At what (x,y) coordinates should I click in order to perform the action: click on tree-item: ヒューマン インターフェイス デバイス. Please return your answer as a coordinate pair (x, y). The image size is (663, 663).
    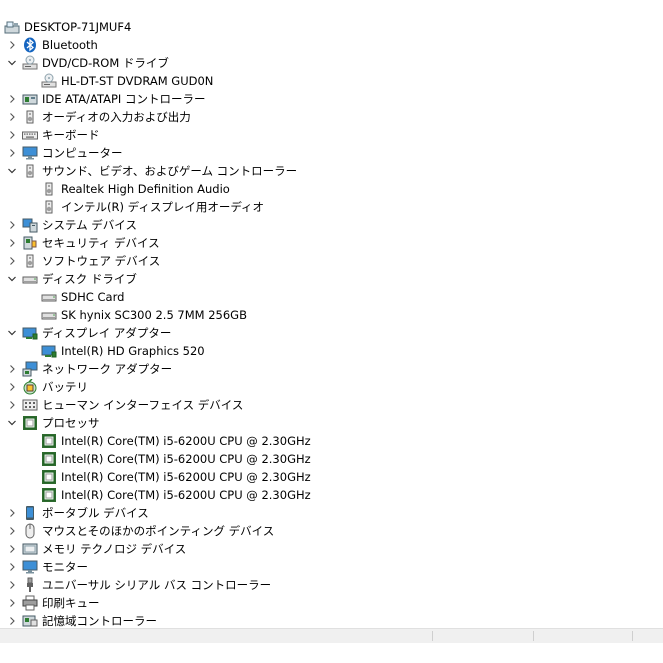
    Looking at the image, I should click on (331, 405).